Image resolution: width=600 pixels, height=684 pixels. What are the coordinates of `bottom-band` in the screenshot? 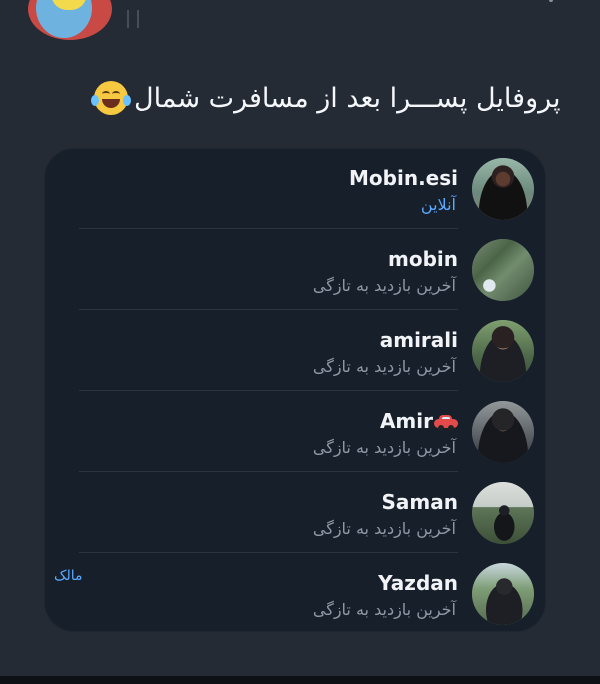 It's located at (300, 680).